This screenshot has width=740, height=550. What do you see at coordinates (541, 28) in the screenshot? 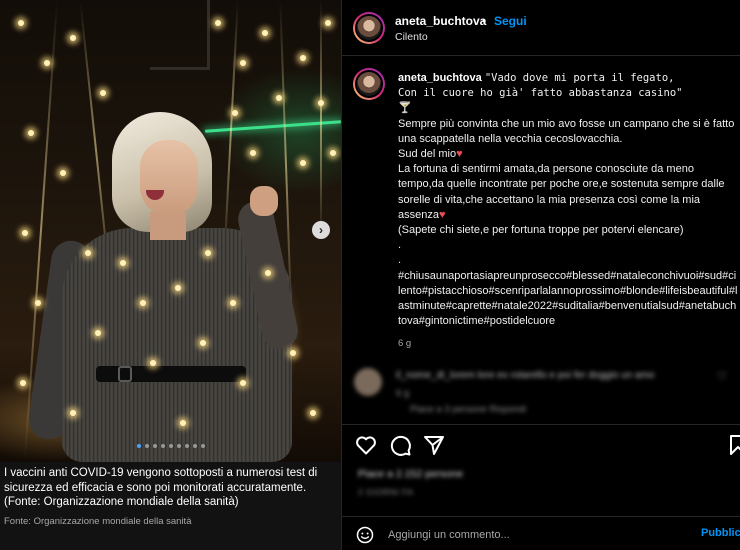
I see `post-header: aneta_buchtova • Segui Cilento` at bounding box center [541, 28].